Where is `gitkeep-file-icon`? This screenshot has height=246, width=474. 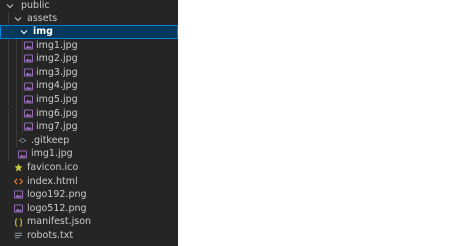
gitkeep-file-icon is located at coordinates (22, 140).